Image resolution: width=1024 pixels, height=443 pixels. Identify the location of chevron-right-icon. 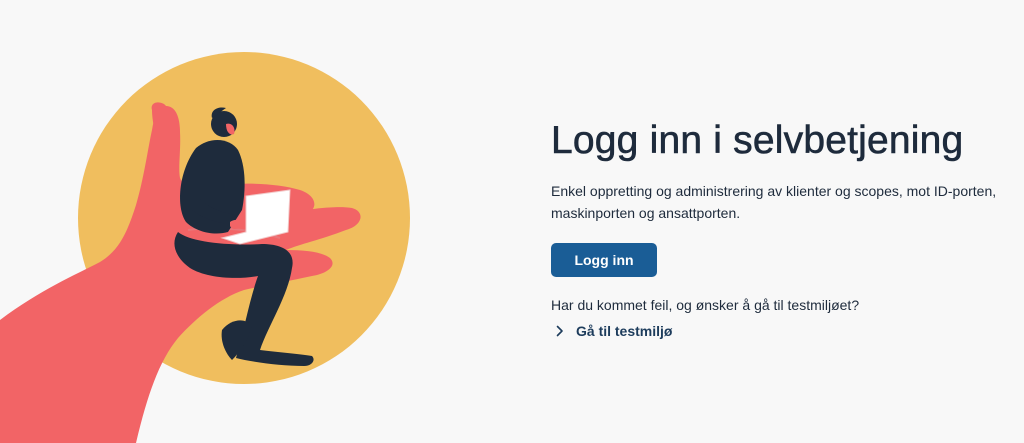
(559, 331).